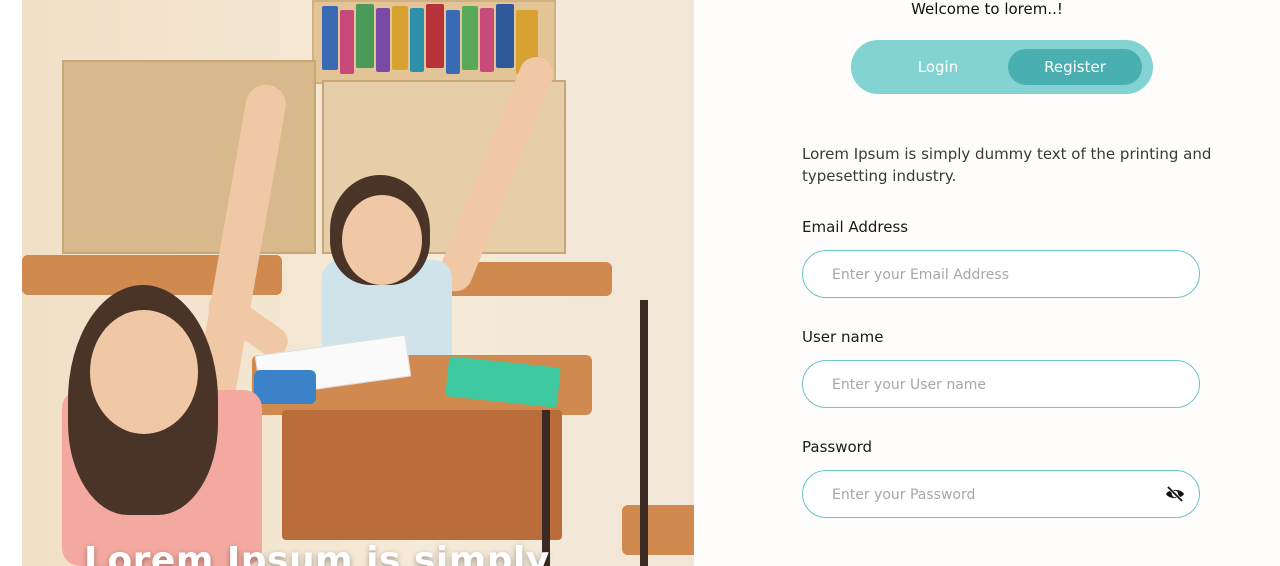 The image size is (1280, 566). I want to click on password-input, so click(992, 495).